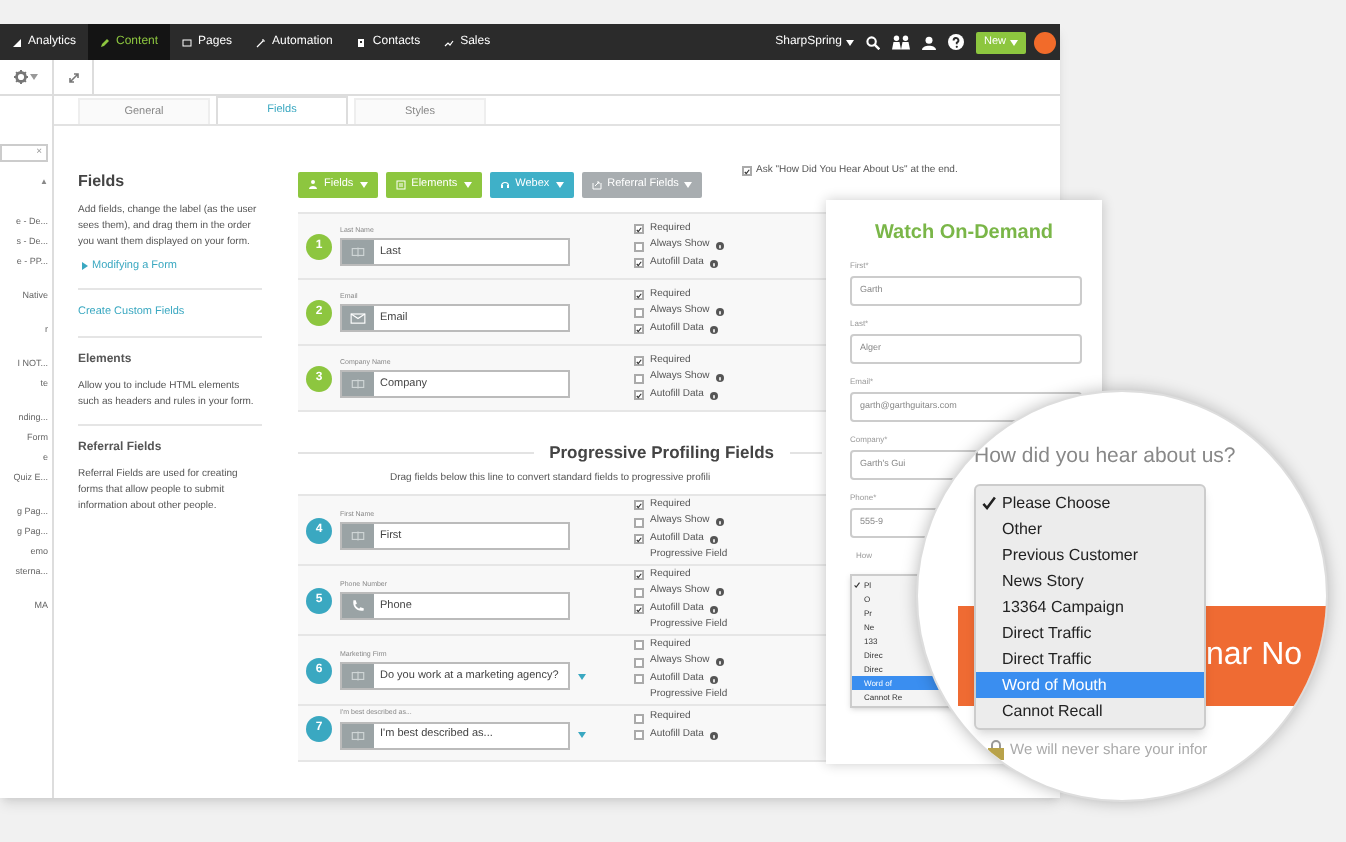 The image size is (1346, 842). Describe the element at coordinates (102, 182) in the screenshot. I see `info-heading: Fields` at that location.